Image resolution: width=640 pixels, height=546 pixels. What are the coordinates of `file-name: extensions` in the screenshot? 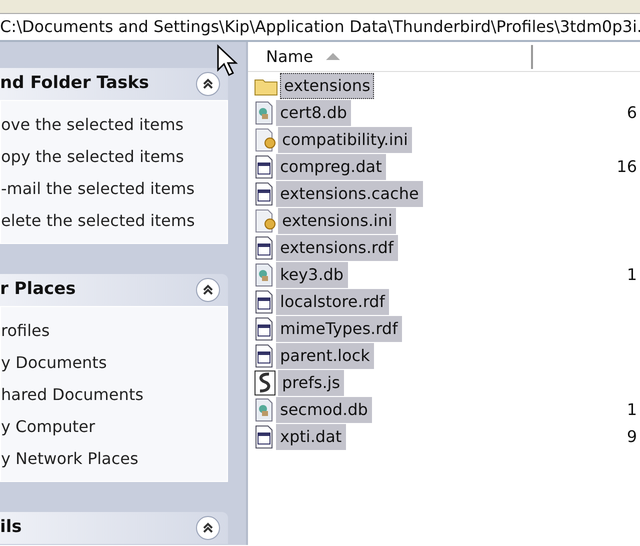 It's located at (327, 85).